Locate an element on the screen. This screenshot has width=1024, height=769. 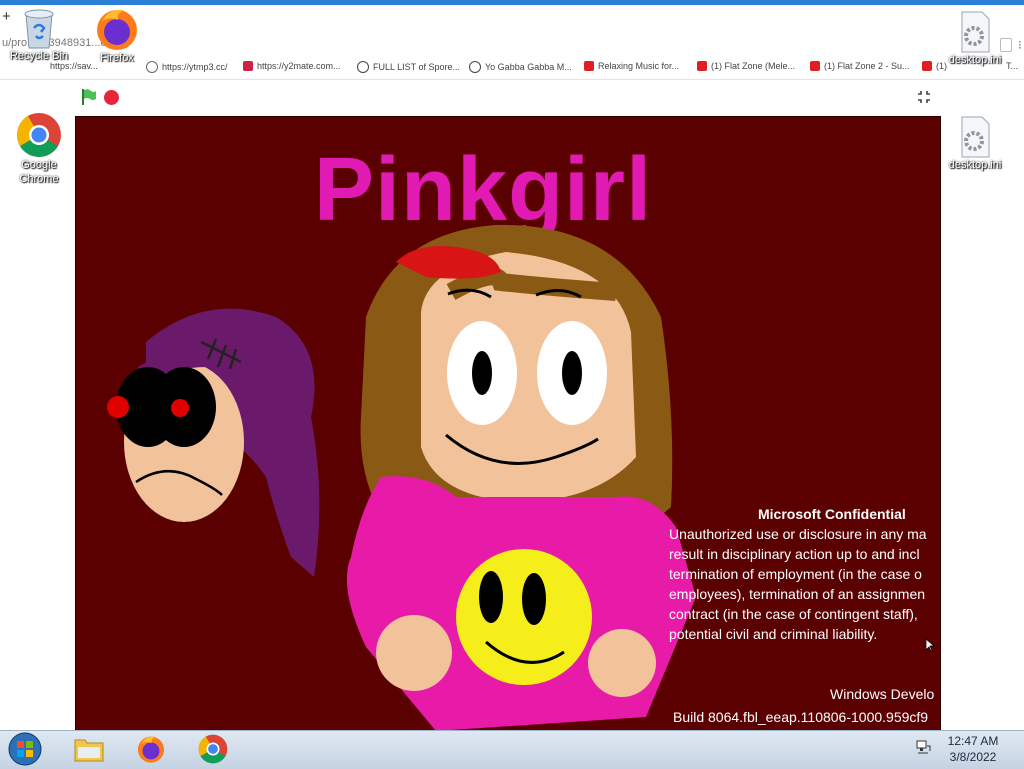
desktop-icon-recycle-bin: Recycle Bin is located at coordinates (39, 34).